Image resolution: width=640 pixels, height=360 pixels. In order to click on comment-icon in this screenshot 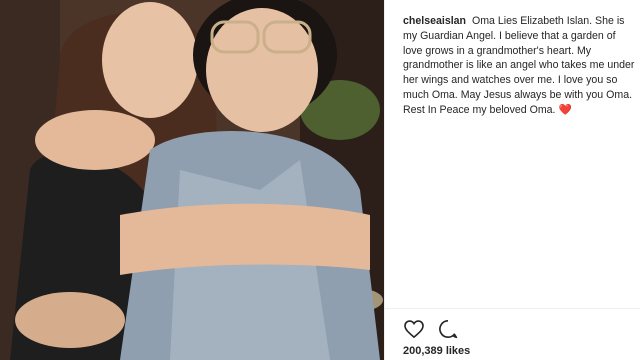, I will do `click(448, 329)`.